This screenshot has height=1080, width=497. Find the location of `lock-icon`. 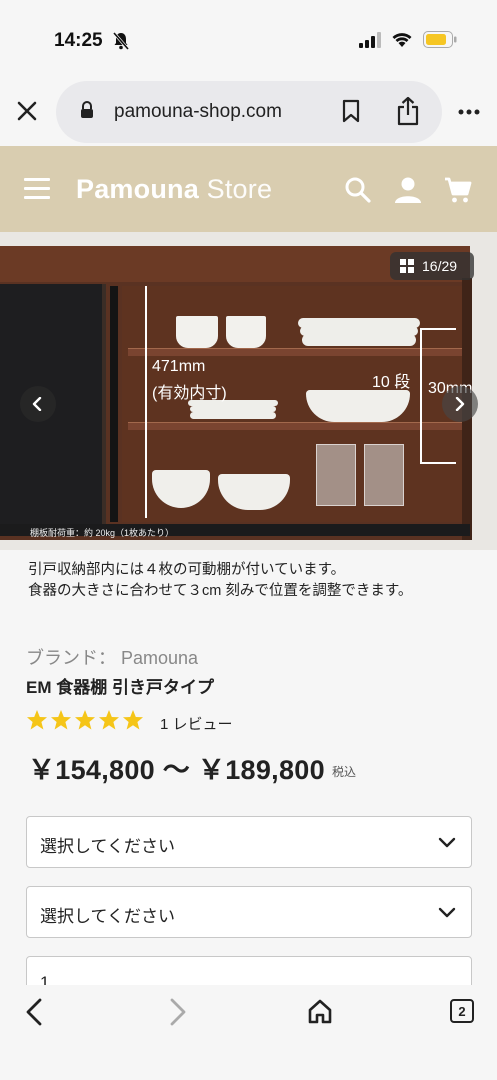

lock-icon is located at coordinates (87, 109).